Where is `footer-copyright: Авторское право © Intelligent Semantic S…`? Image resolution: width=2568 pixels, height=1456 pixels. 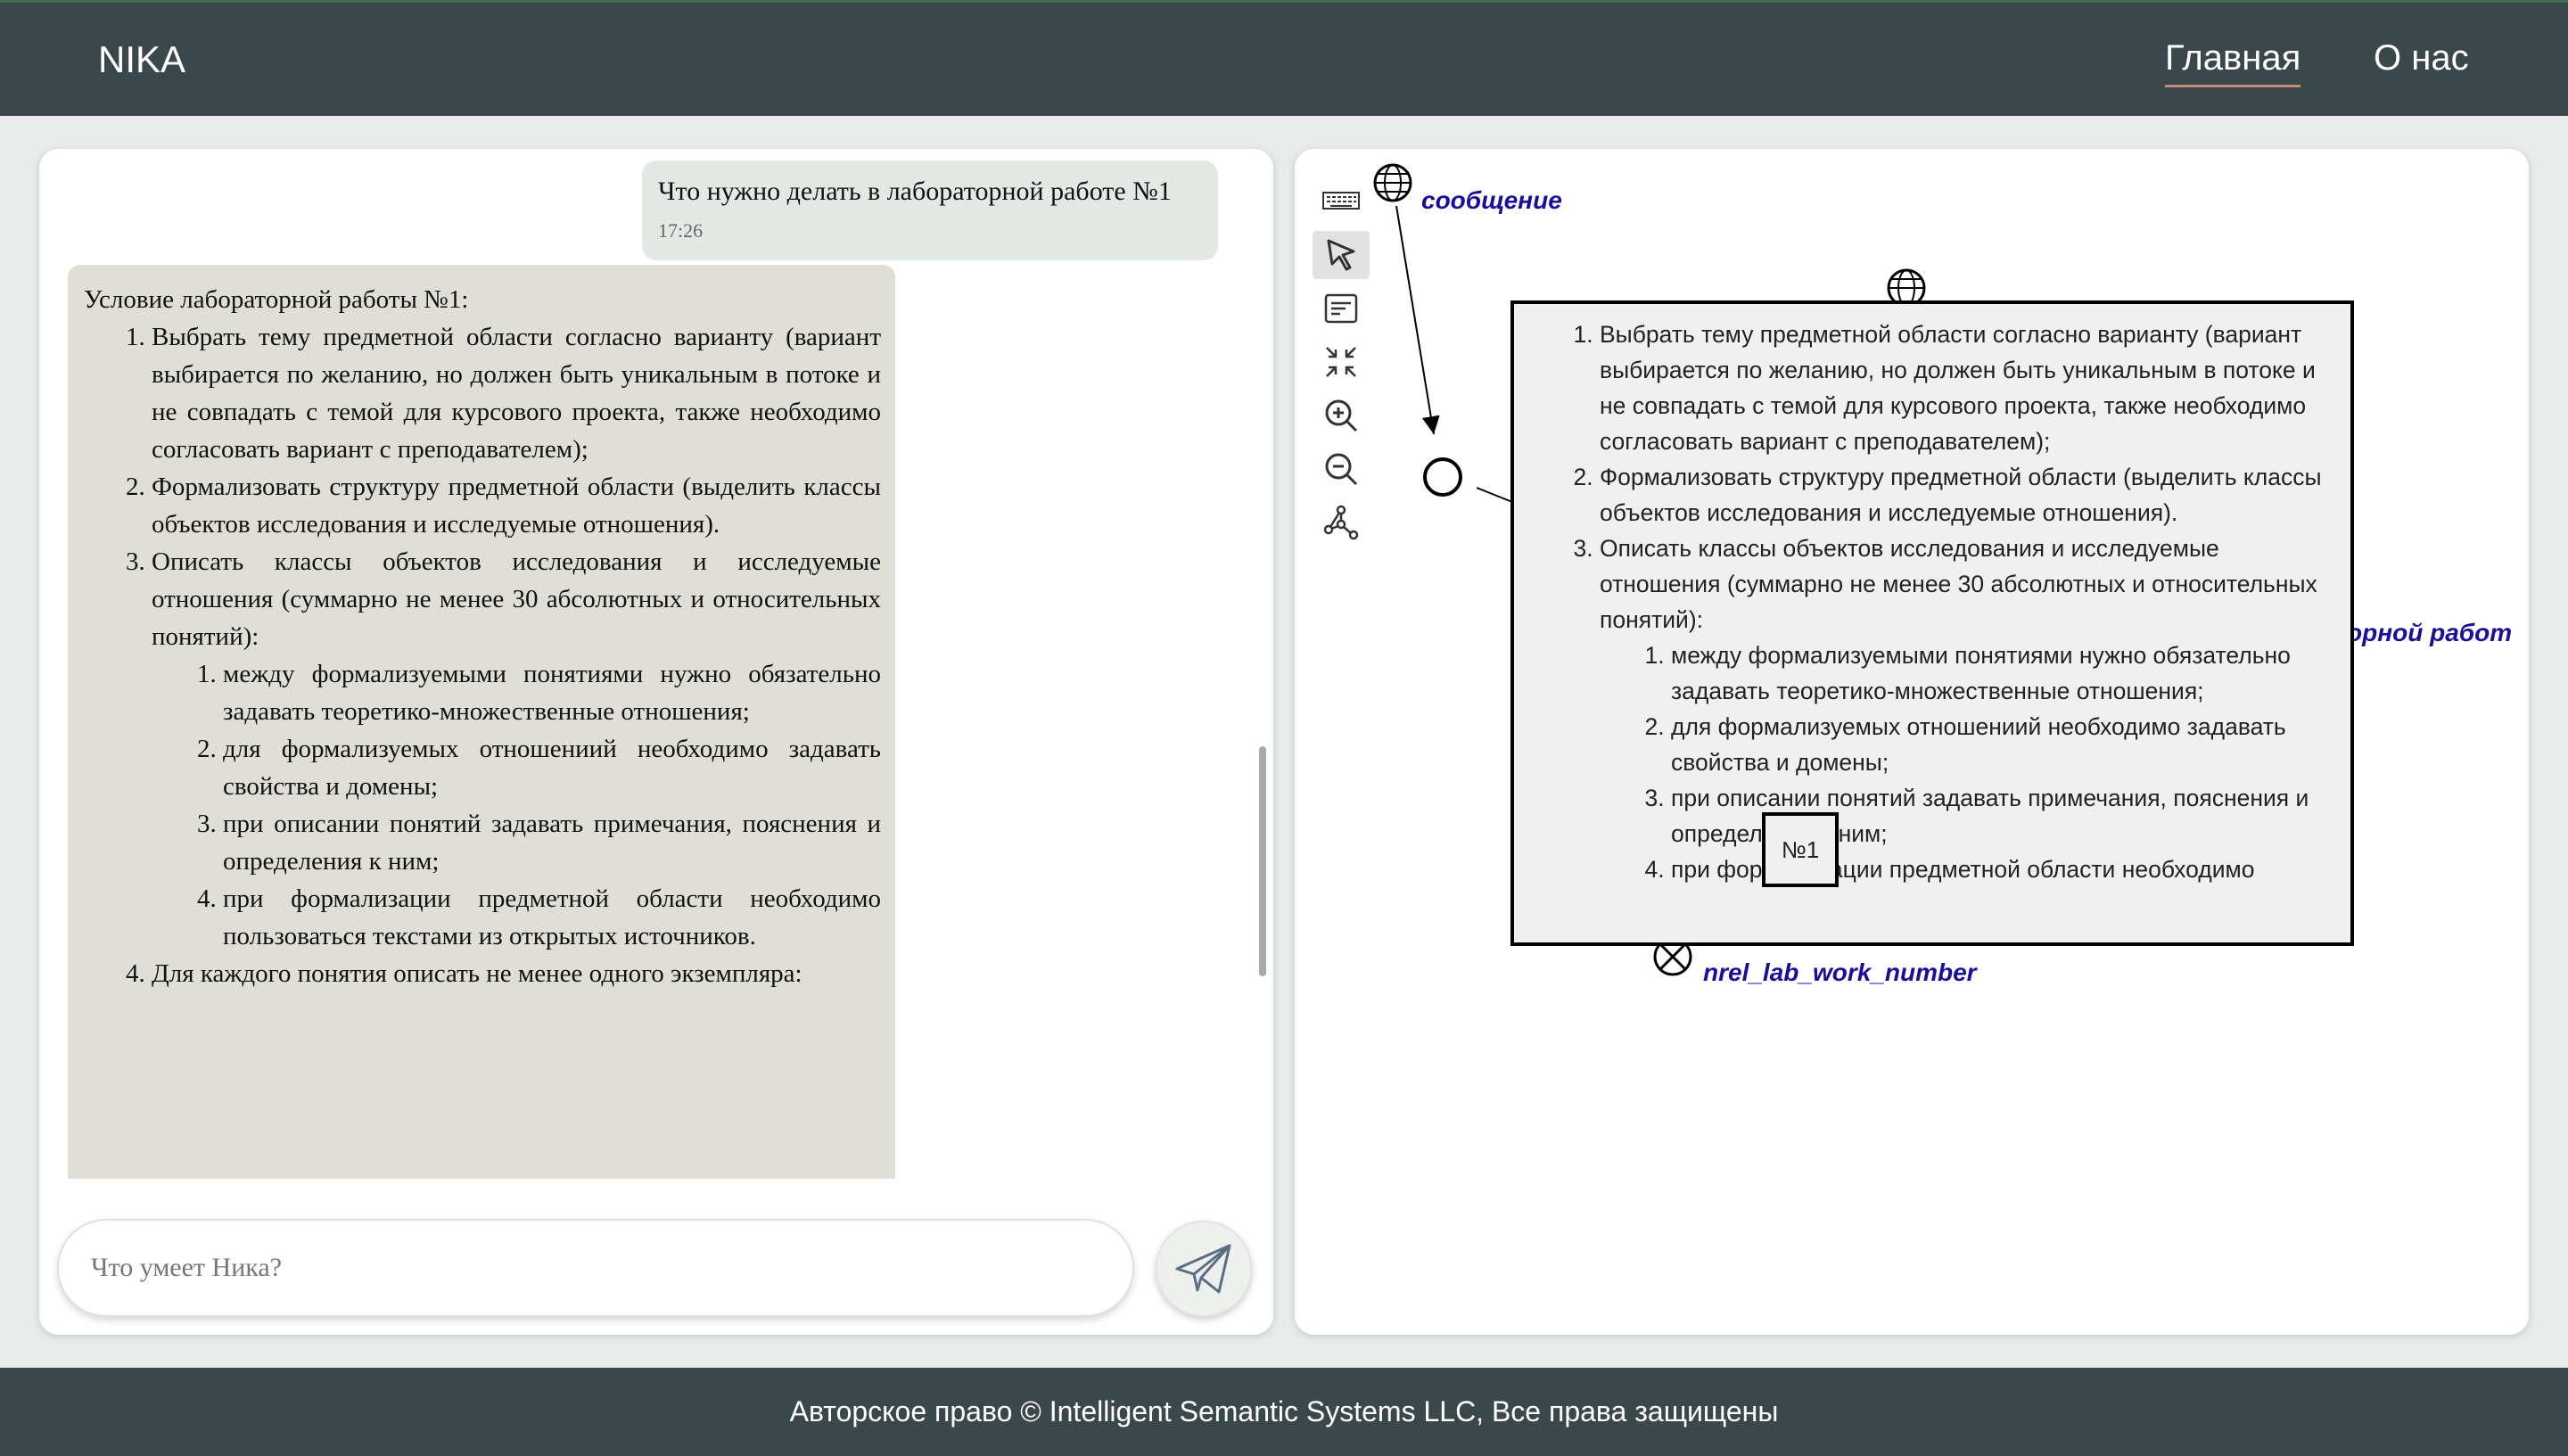 footer-copyright: Авторское право © Intelligent Semantic S… is located at coordinates (1284, 1412).